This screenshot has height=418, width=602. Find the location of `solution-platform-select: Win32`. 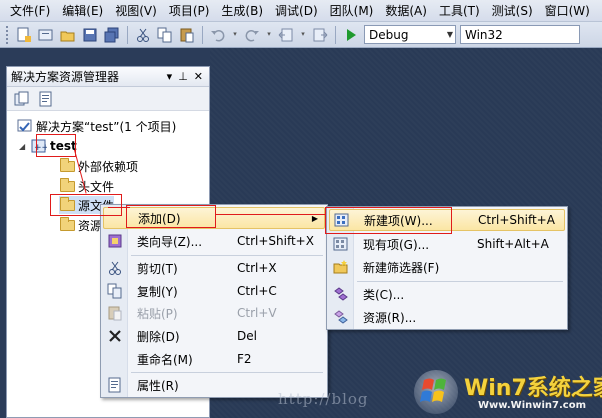

solution-platform-select: Win32 is located at coordinates (520, 34).